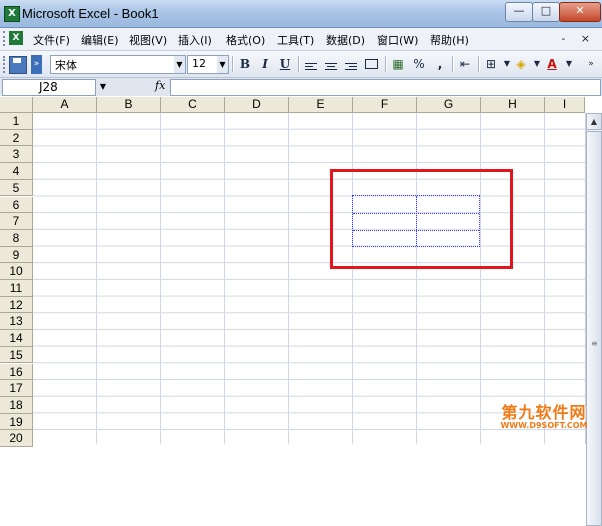 The image size is (602, 526). Describe the element at coordinates (345, 40) in the screenshot. I see `menu-data: 数据(D)` at that location.